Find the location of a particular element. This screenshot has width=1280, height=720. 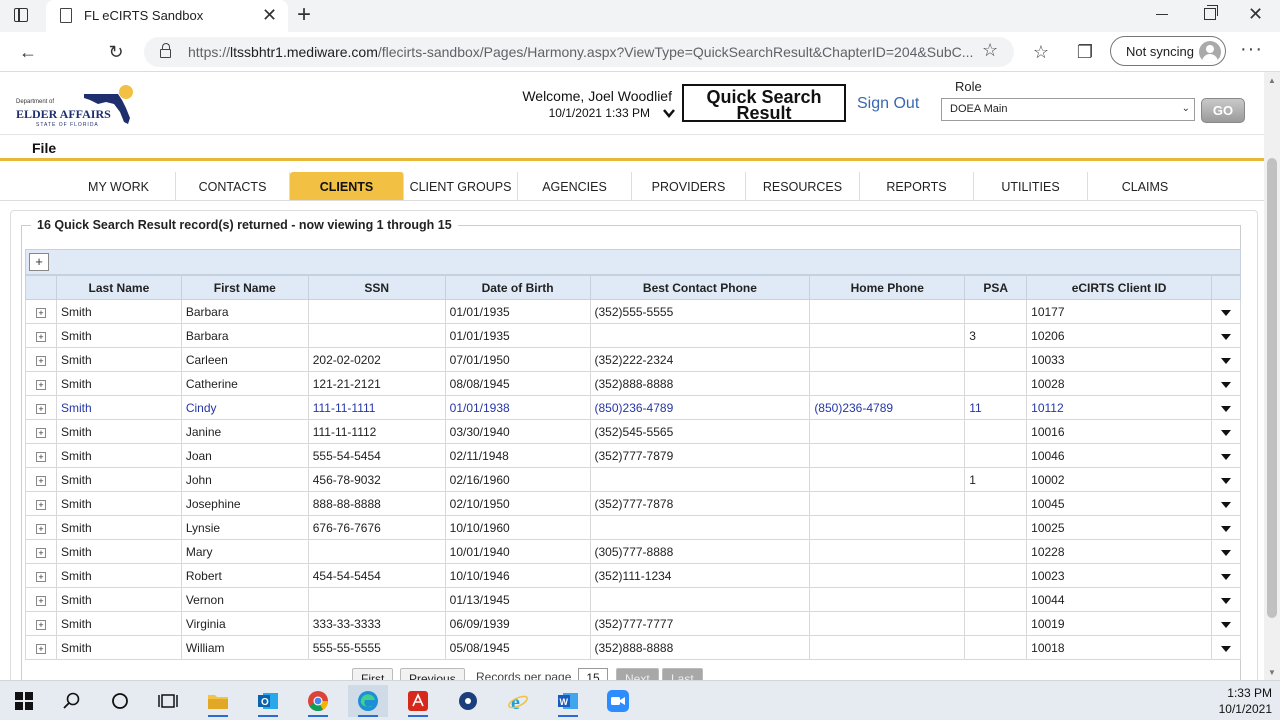

taskbar-word: W is located at coordinates (568, 701).